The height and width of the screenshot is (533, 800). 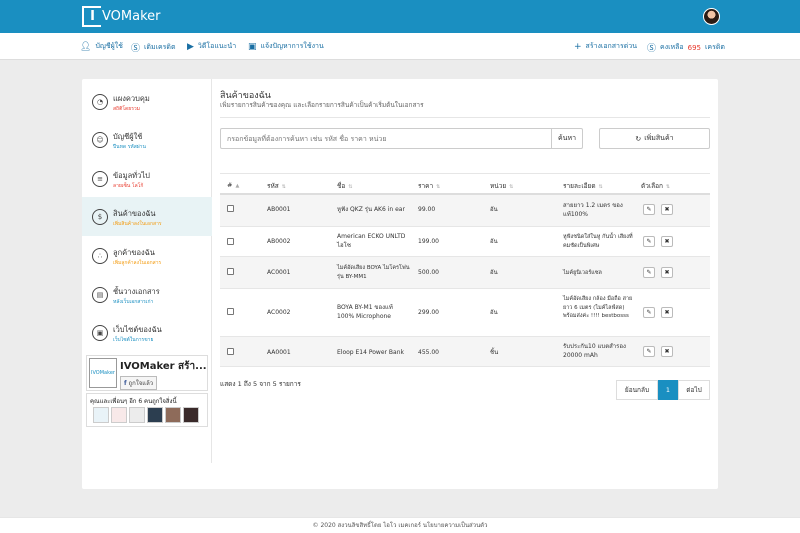 I want to click on credit-value: 695, so click(x=694, y=47).